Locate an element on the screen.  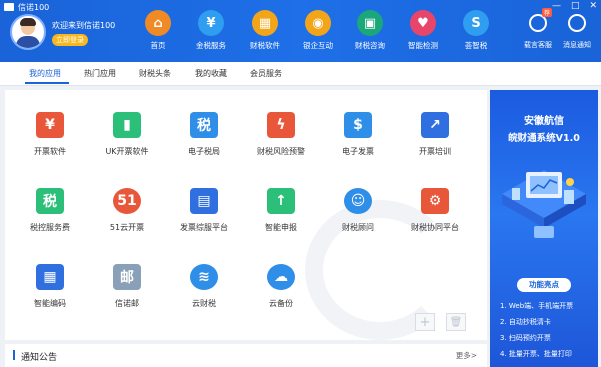
nav-bank-interaction: ◉ 银企互动 is located at coordinates (318, 30).